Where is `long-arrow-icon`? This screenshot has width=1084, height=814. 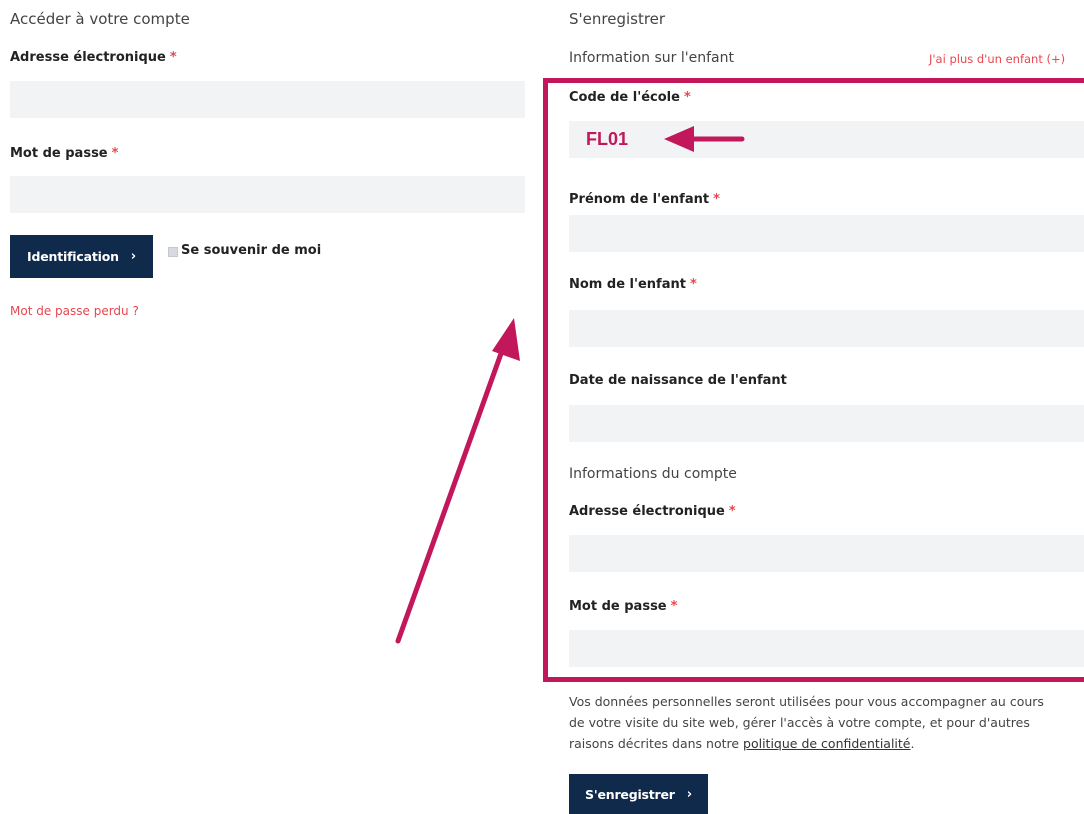
long-arrow-icon is located at coordinates (457, 481).